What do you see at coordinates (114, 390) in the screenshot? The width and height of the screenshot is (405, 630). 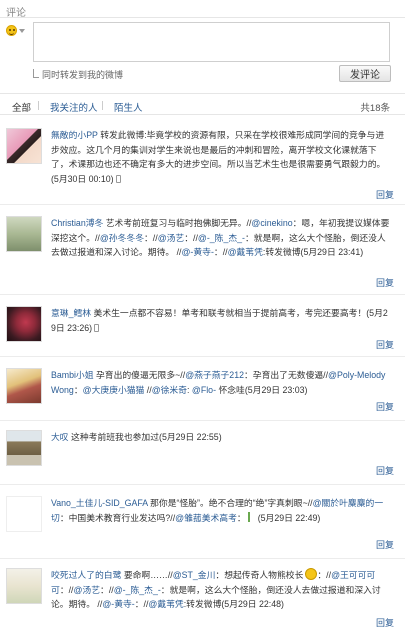 I see `mention: @大庚庚小猫猫` at bounding box center [114, 390].